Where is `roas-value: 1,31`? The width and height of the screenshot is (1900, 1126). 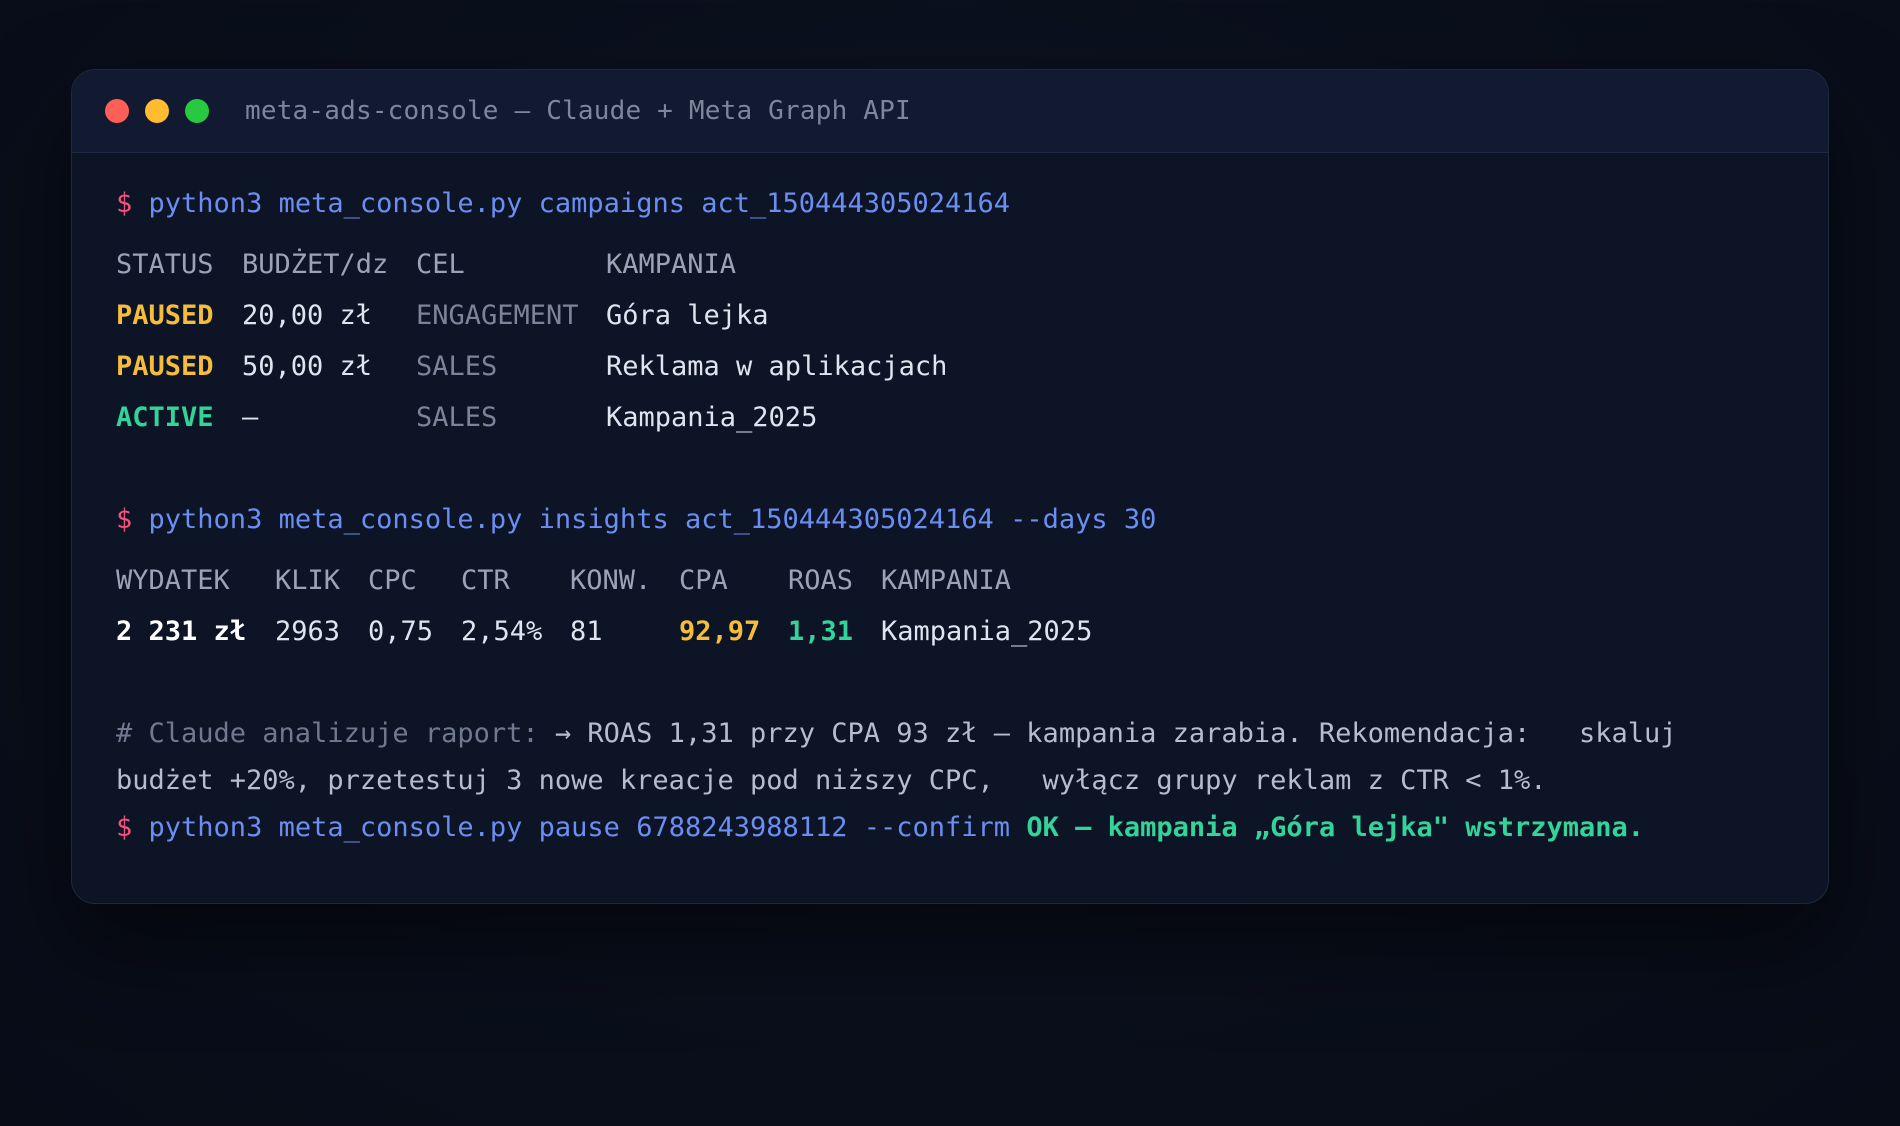 roas-value: 1,31 is located at coordinates (821, 631).